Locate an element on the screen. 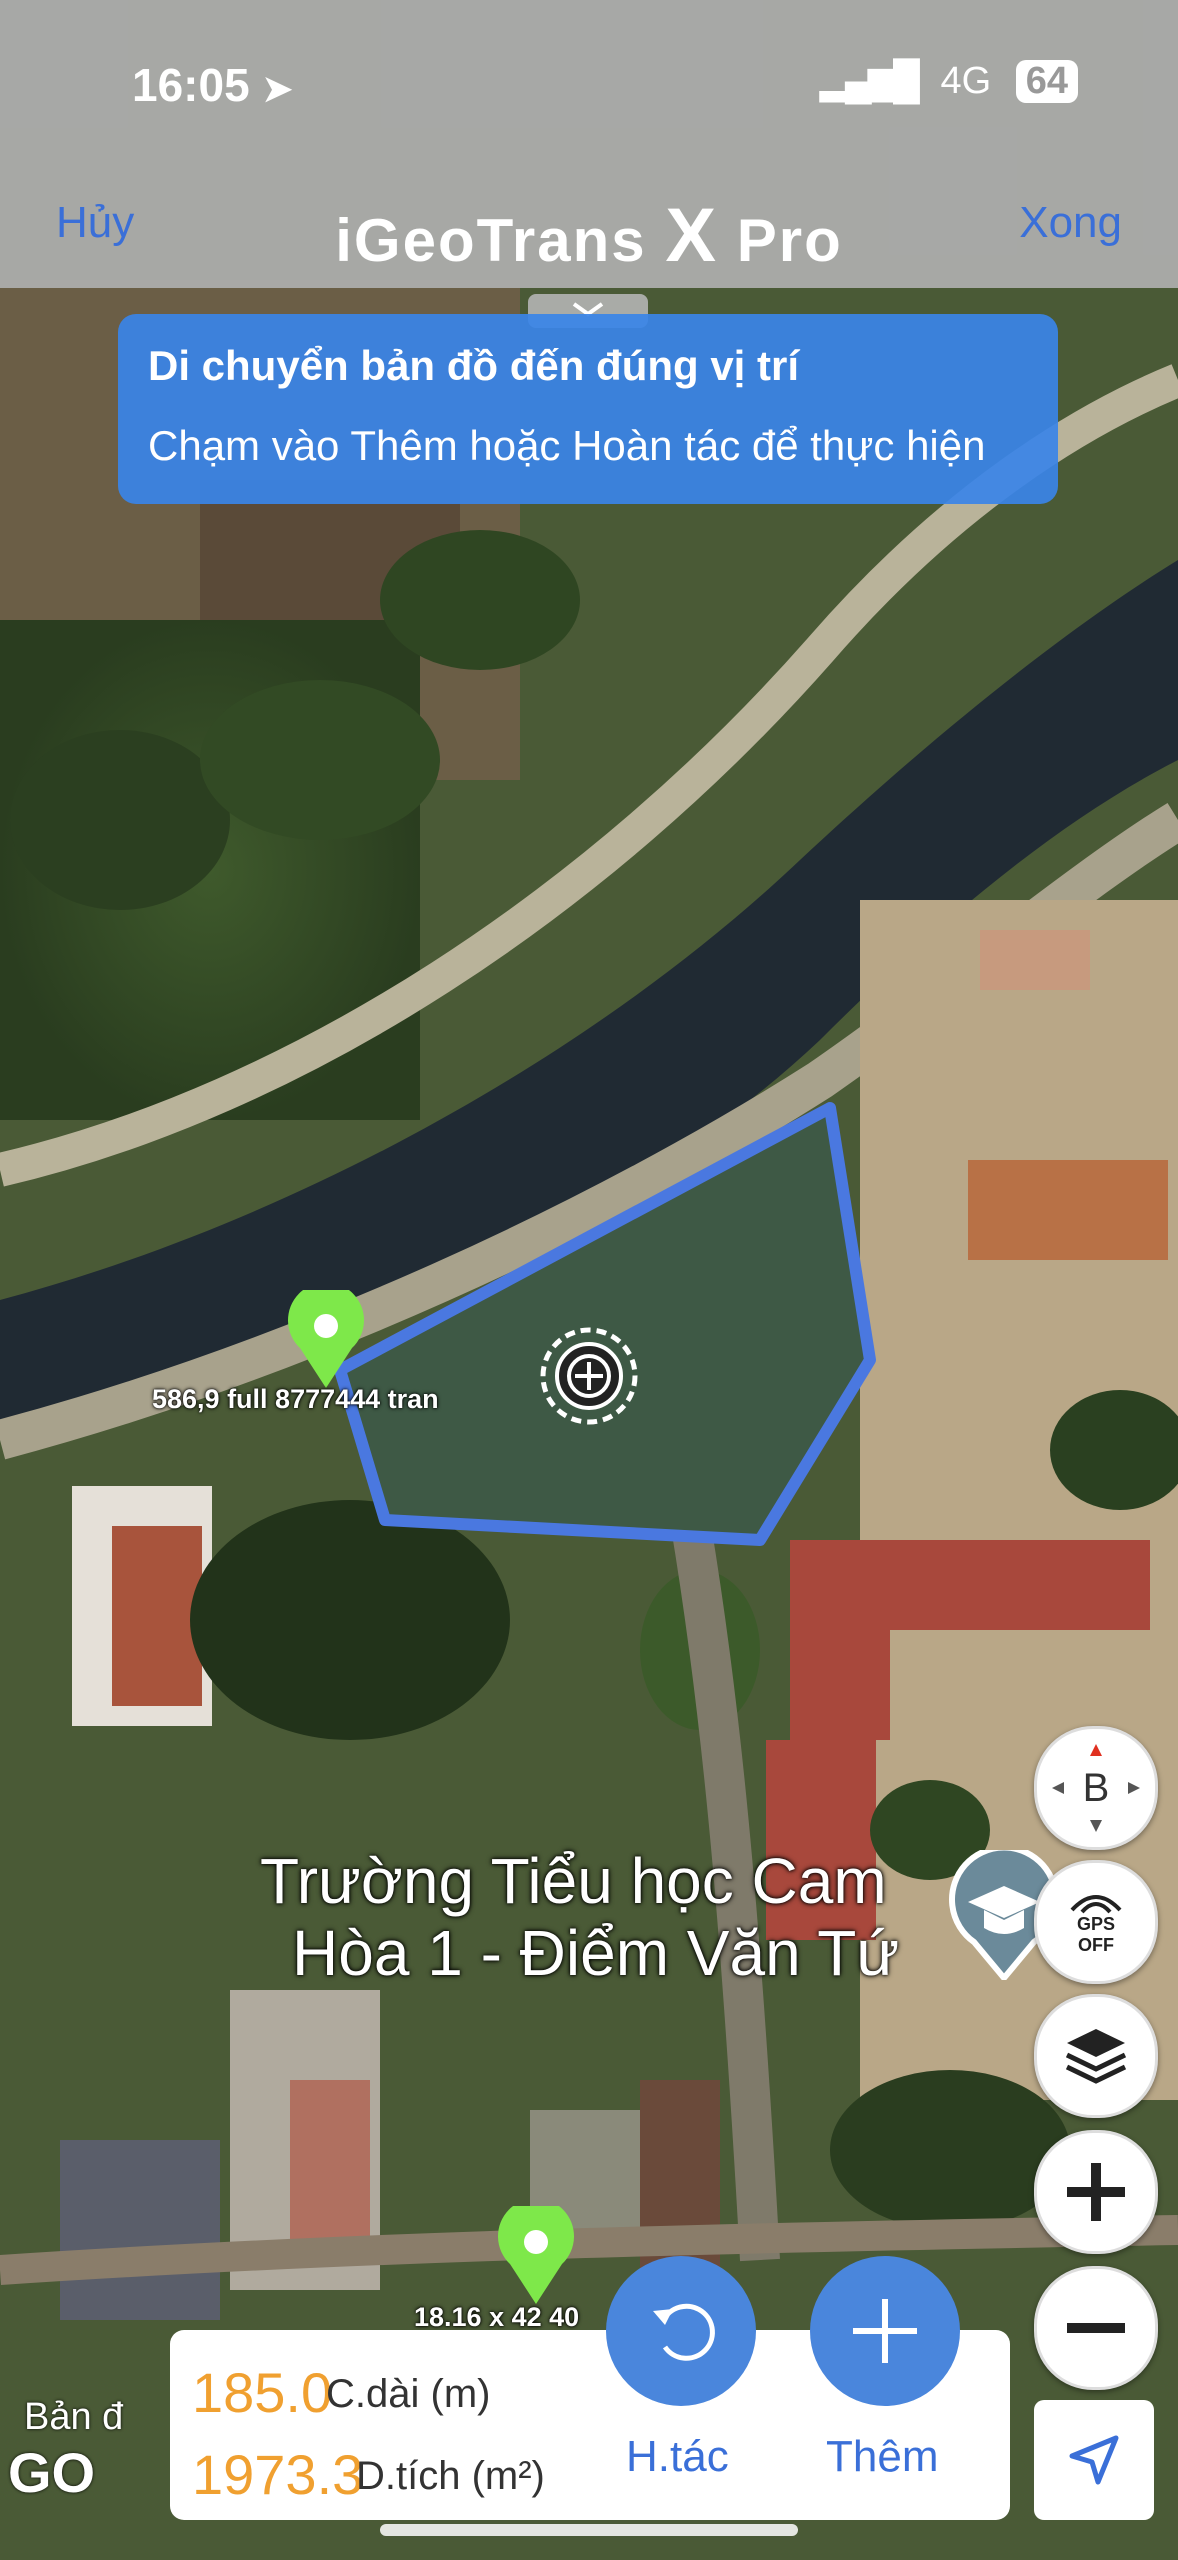  status-time: 16:05 ➤ is located at coordinates (212, 85).